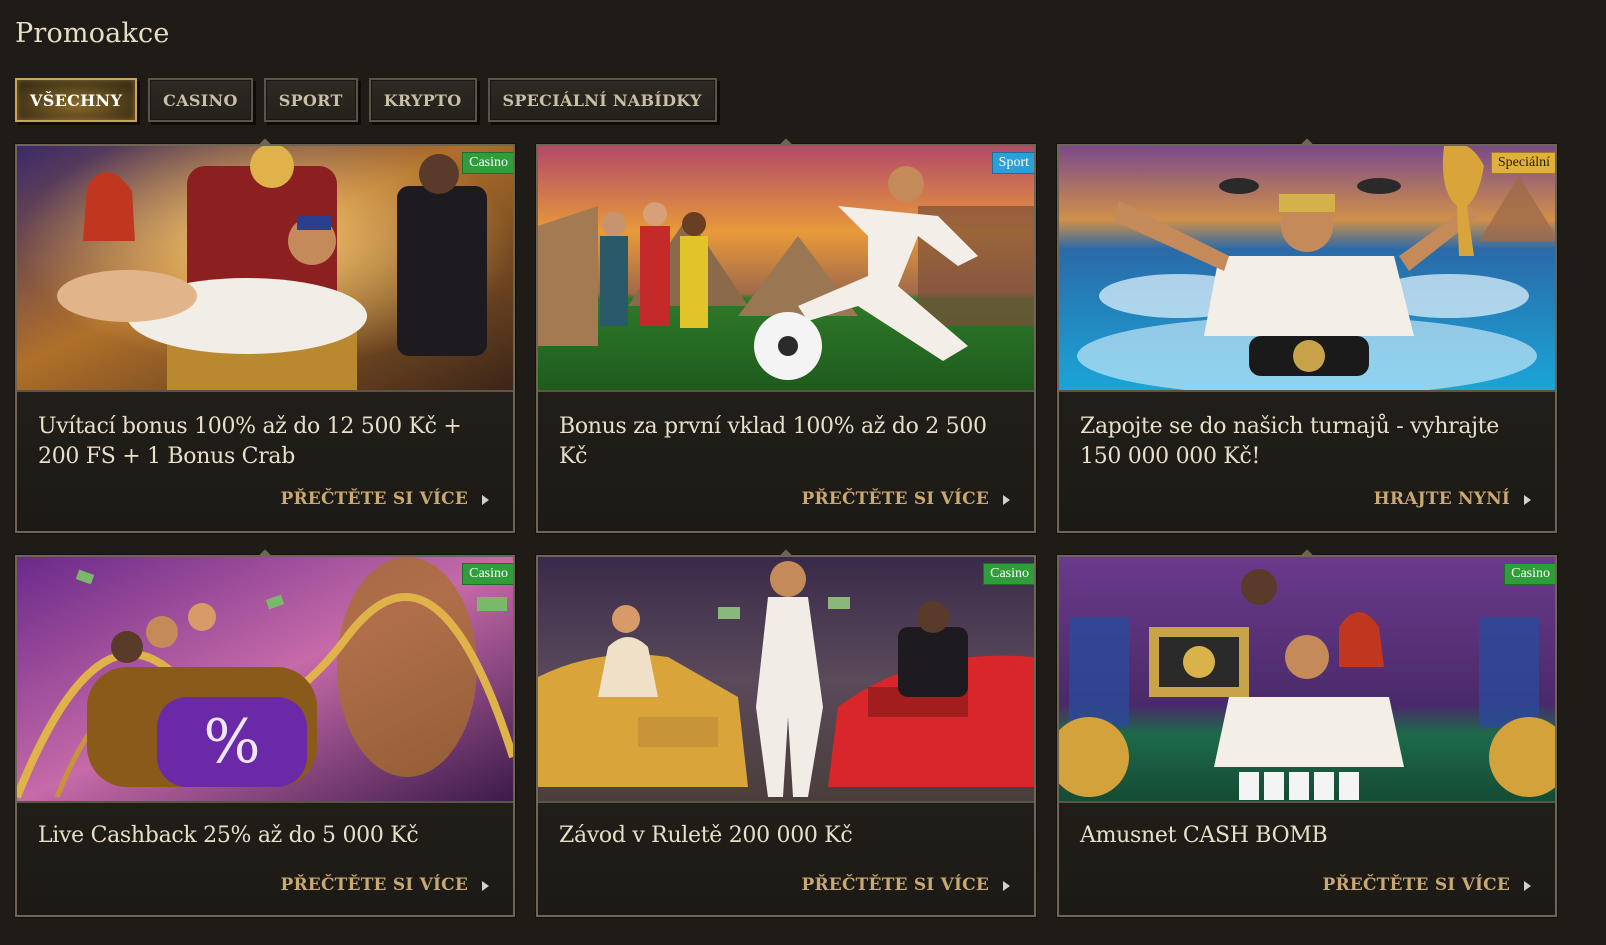 Image resolution: width=1606 pixels, height=945 pixels. I want to click on category-badge-sport: Sport, so click(1012, 163).